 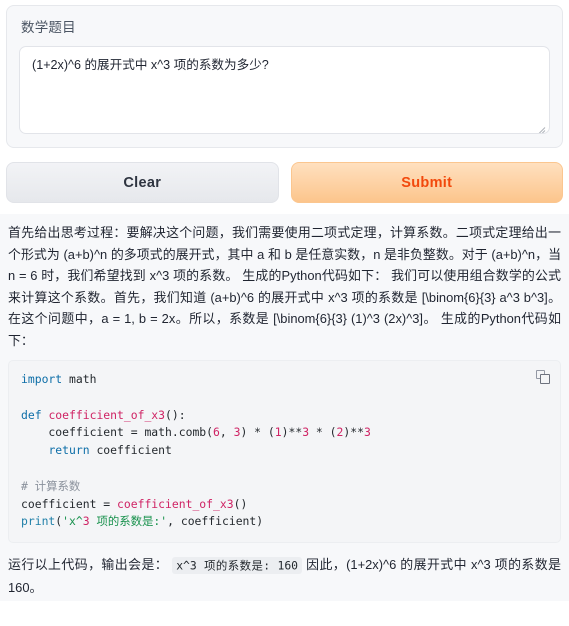 What do you see at coordinates (48, 27) in the screenshot?
I see `math-problem-label: 数学题目` at bounding box center [48, 27].